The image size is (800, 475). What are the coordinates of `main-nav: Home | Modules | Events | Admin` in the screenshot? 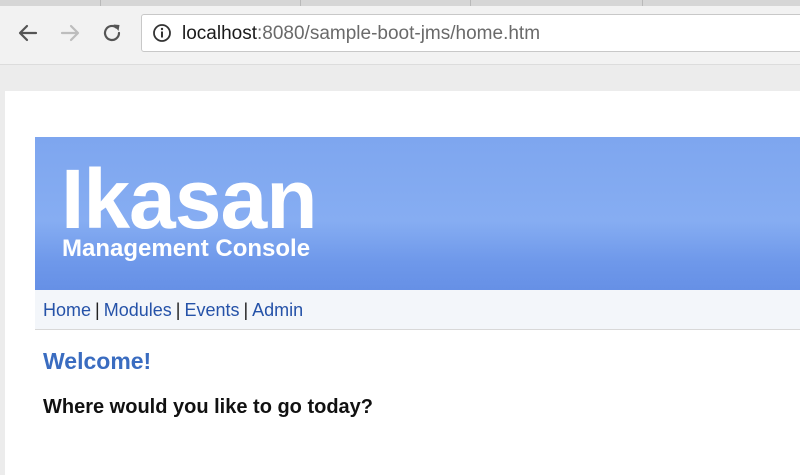 It's located at (417, 310).